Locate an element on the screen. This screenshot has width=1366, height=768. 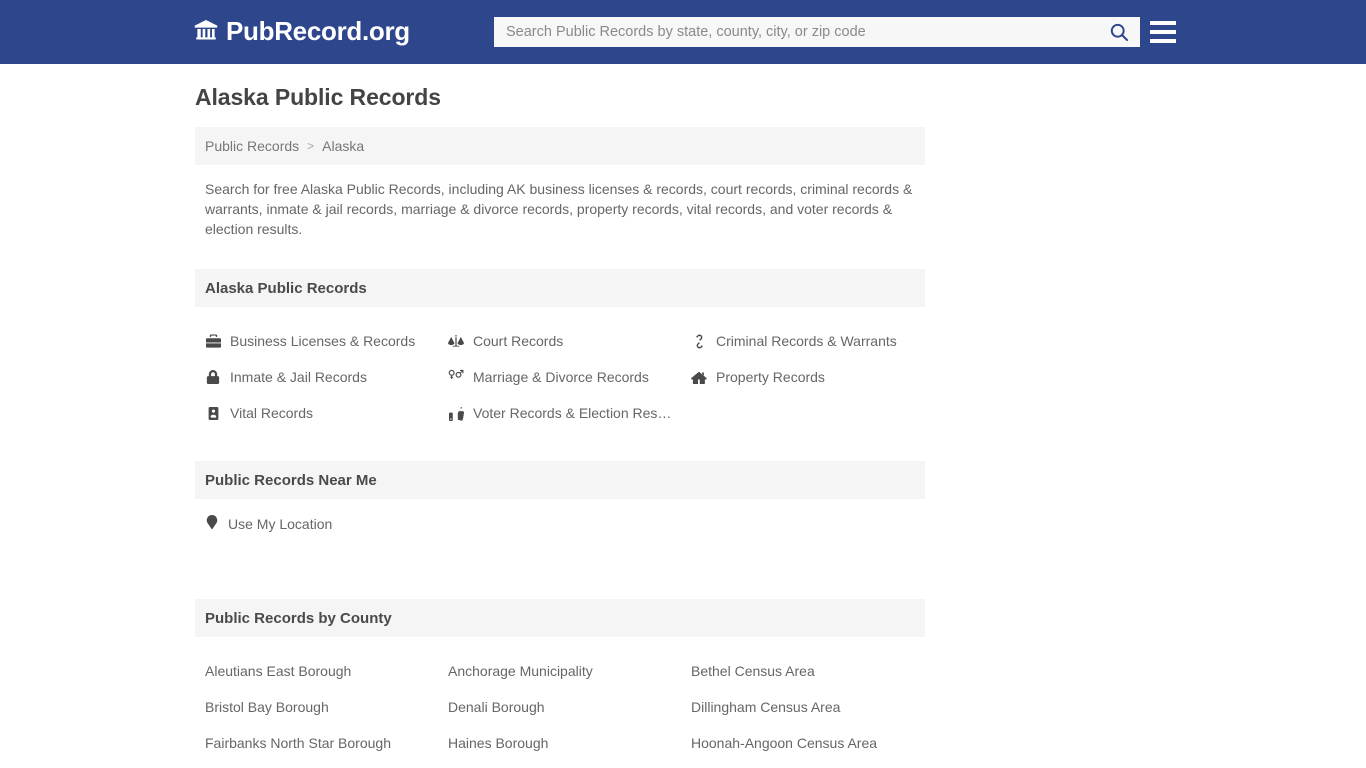
near-me-body: Use My Location is located at coordinates (560, 534).